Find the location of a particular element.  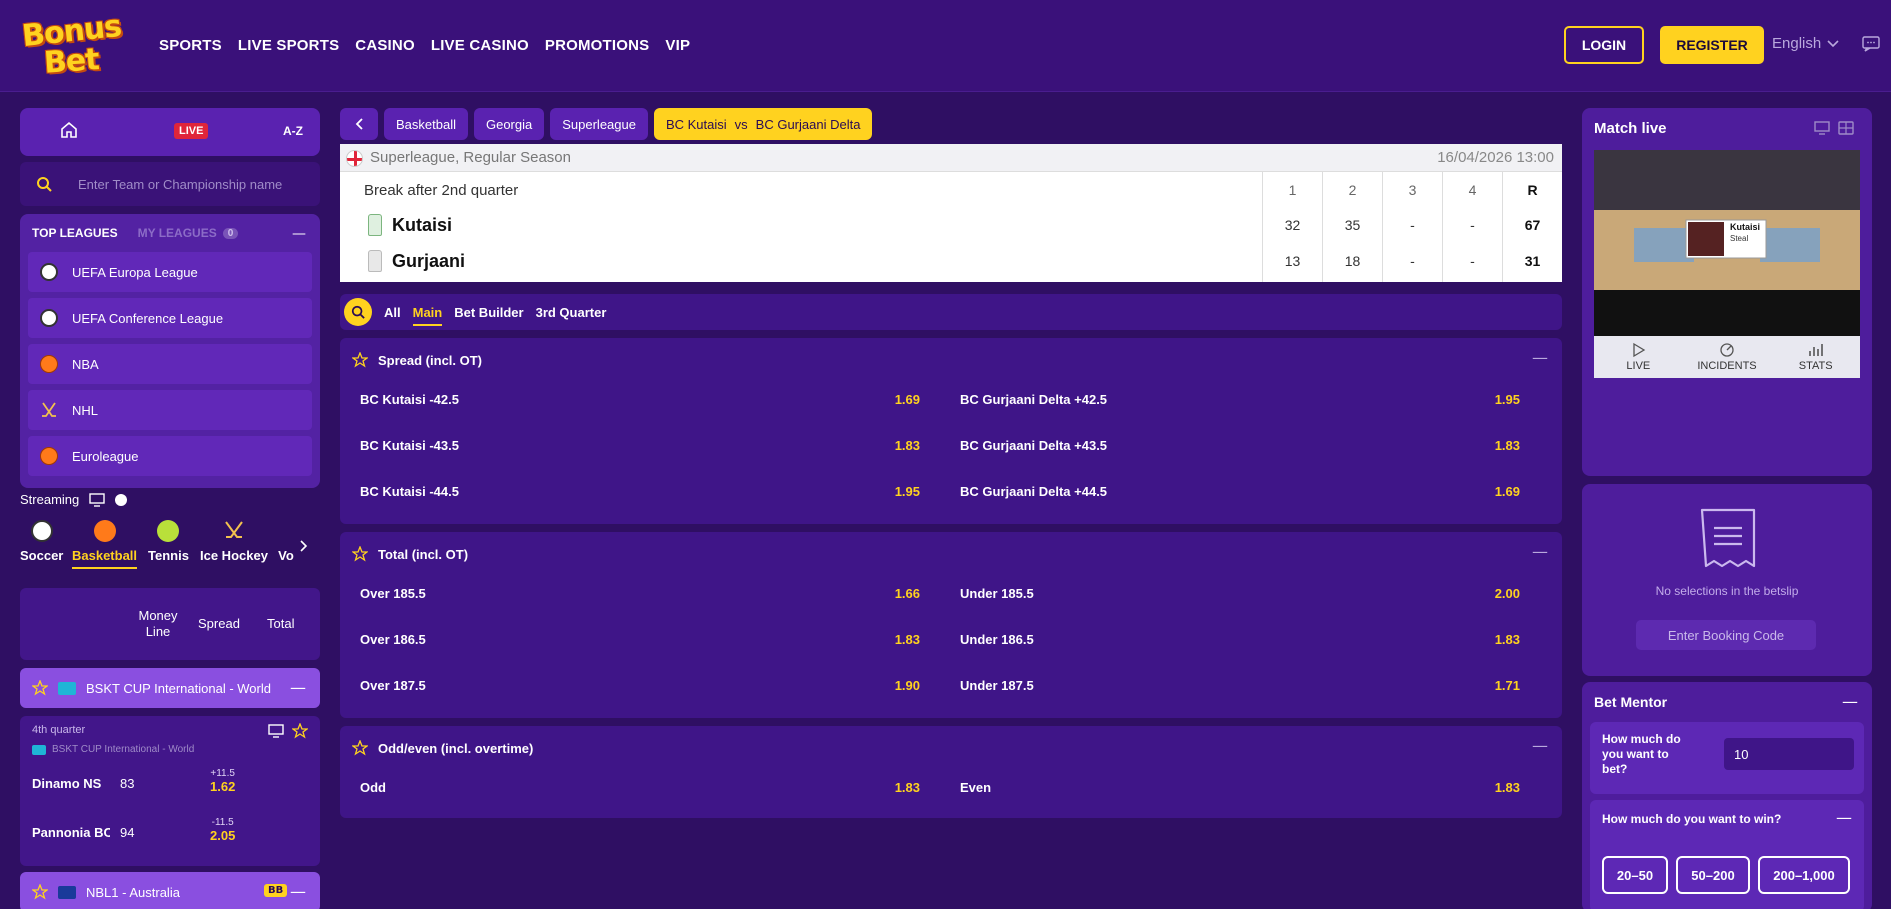

scoreboard-icon is located at coordinates (1846, 128).